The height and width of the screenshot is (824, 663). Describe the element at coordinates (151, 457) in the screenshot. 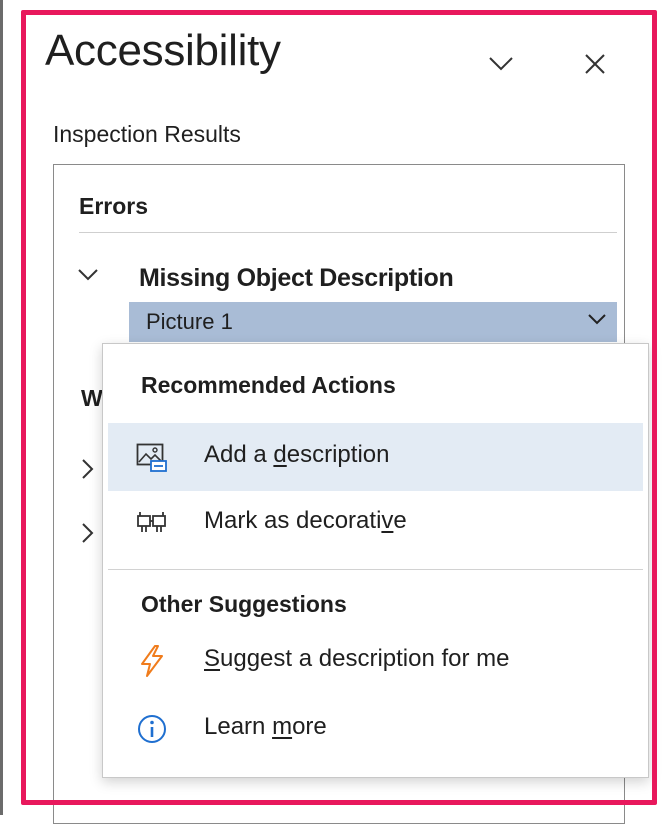

I see `picture-alt-text-icon` at that location.